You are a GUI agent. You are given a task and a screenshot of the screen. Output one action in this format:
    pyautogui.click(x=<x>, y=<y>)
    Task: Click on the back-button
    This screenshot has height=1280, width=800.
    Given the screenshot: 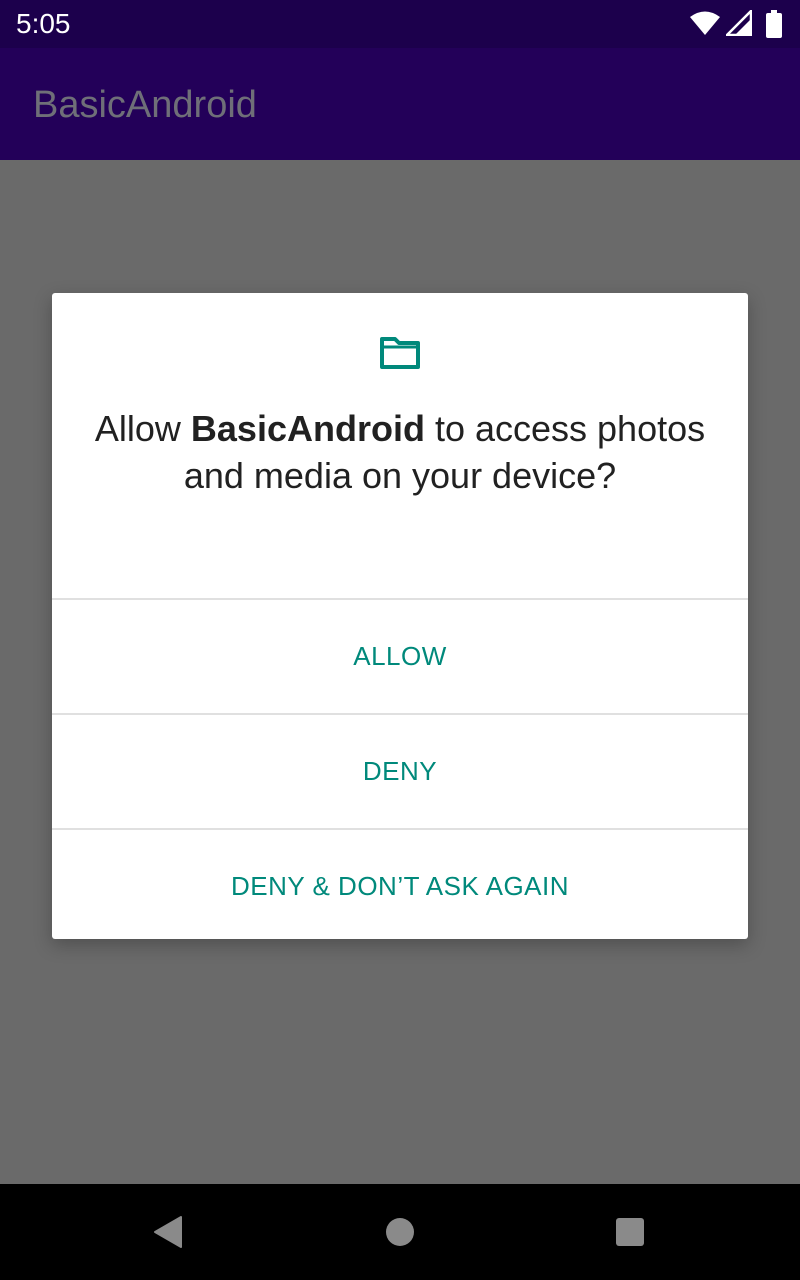 What is the action you would take?
    pyautogui.click(x=168, y=1232)
    